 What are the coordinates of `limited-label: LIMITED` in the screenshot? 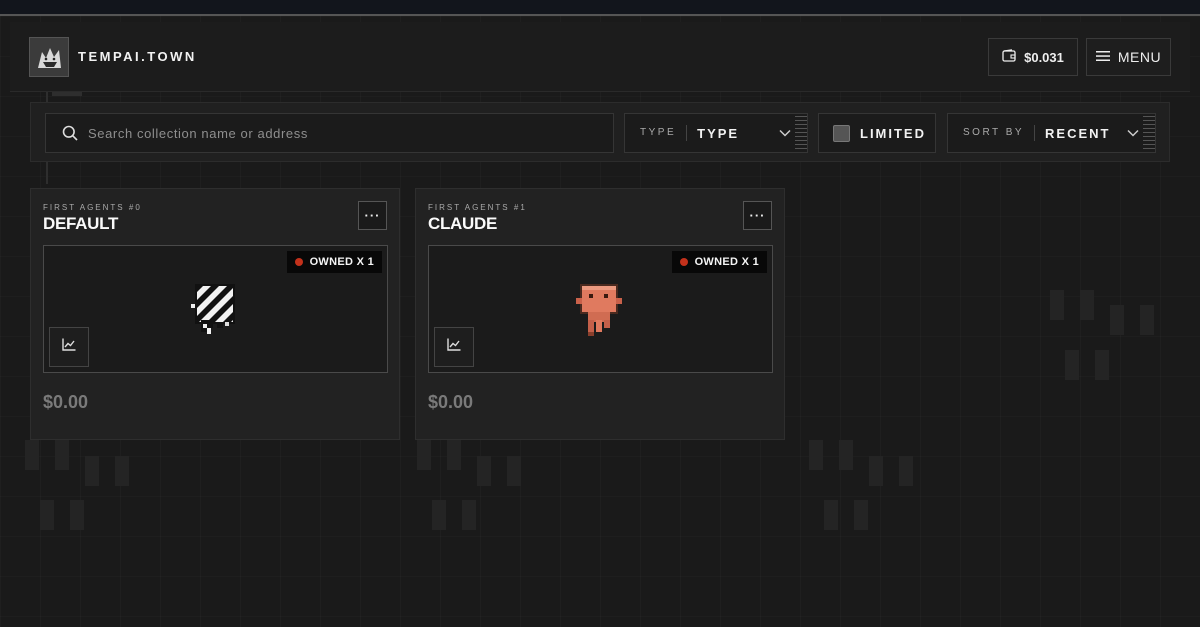 It's located at (893, 133).